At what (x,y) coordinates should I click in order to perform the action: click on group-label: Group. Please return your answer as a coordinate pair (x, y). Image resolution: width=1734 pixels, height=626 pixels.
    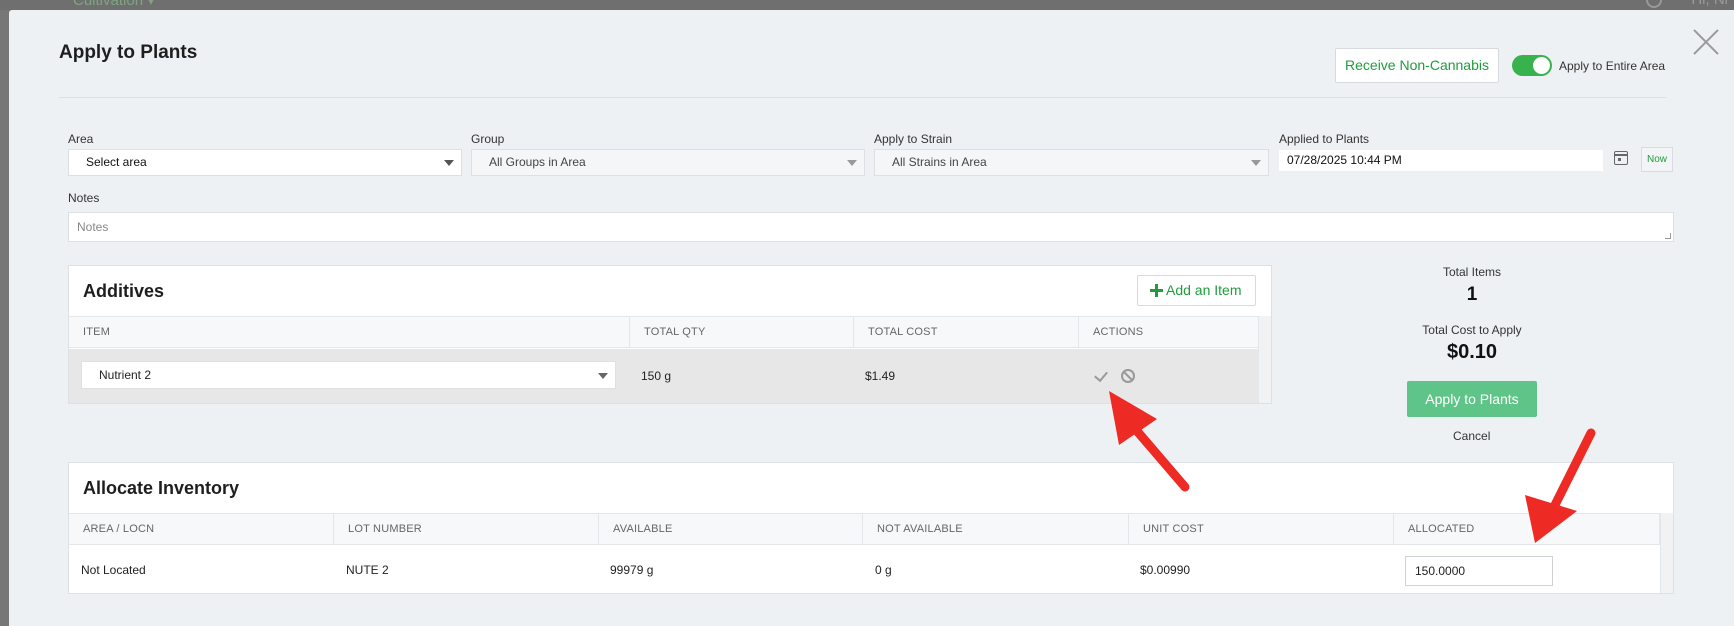
    Looking at the image, I should click on (488, 139).